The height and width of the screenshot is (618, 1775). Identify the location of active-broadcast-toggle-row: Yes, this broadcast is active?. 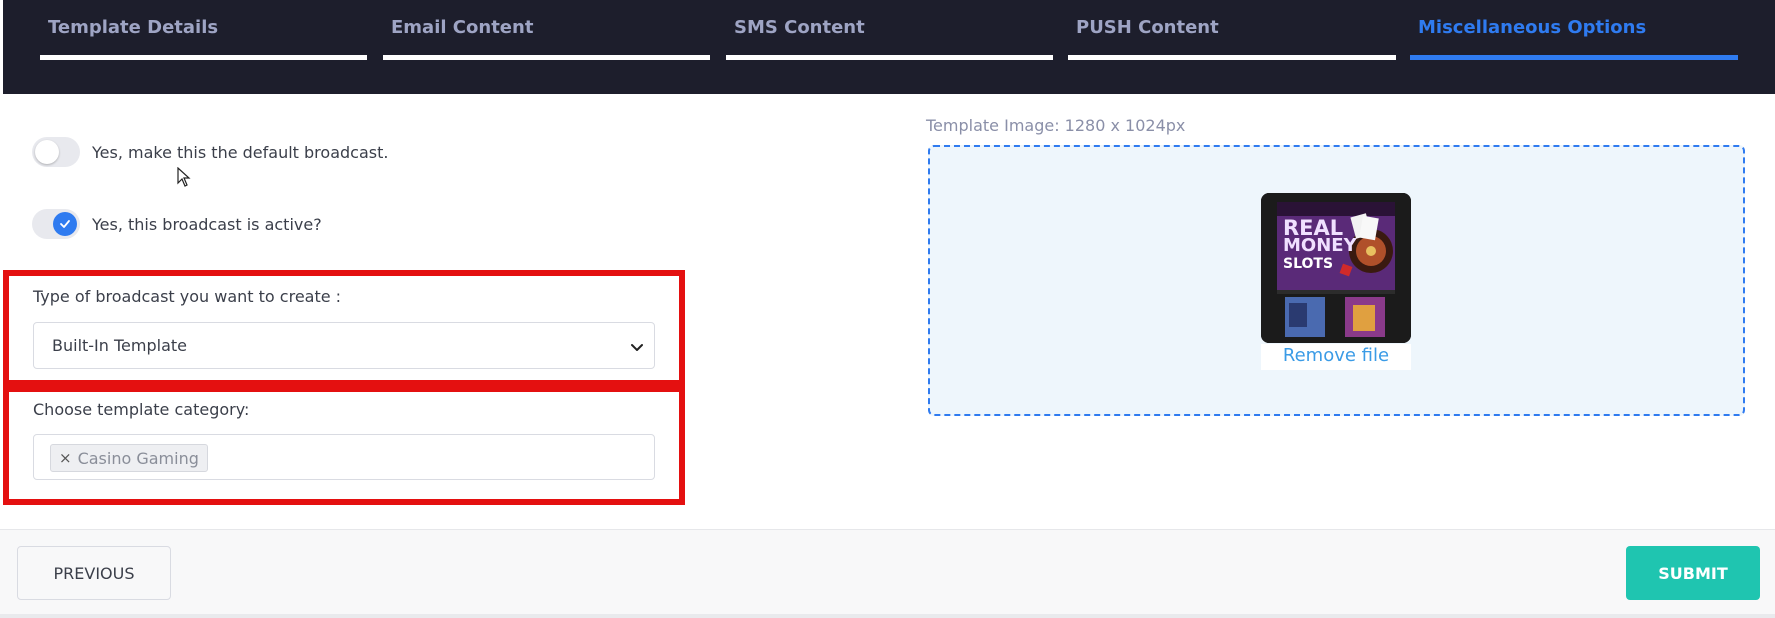
(177, 224).